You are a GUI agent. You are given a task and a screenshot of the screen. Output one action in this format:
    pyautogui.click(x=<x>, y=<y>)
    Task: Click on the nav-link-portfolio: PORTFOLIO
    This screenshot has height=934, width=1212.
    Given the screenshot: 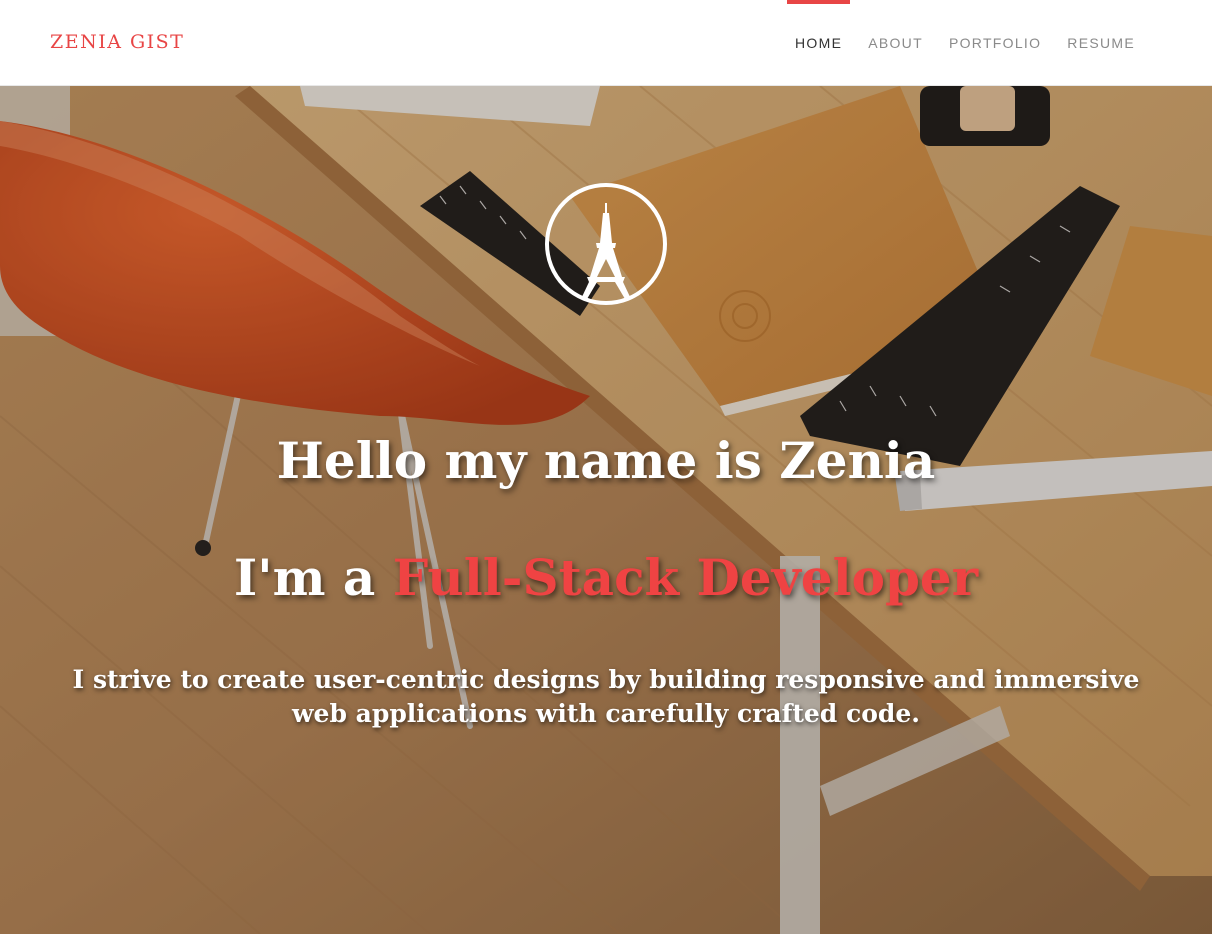 What is the action you would take?
    pyautogui.click(x=995, y=43)
    